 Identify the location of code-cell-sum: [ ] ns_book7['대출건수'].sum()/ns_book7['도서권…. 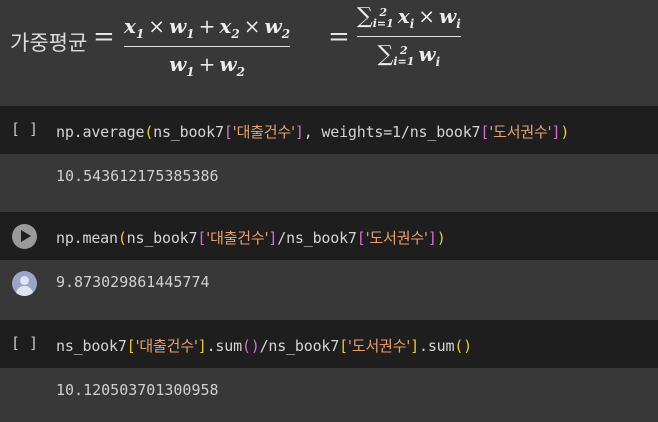
(329, 344).